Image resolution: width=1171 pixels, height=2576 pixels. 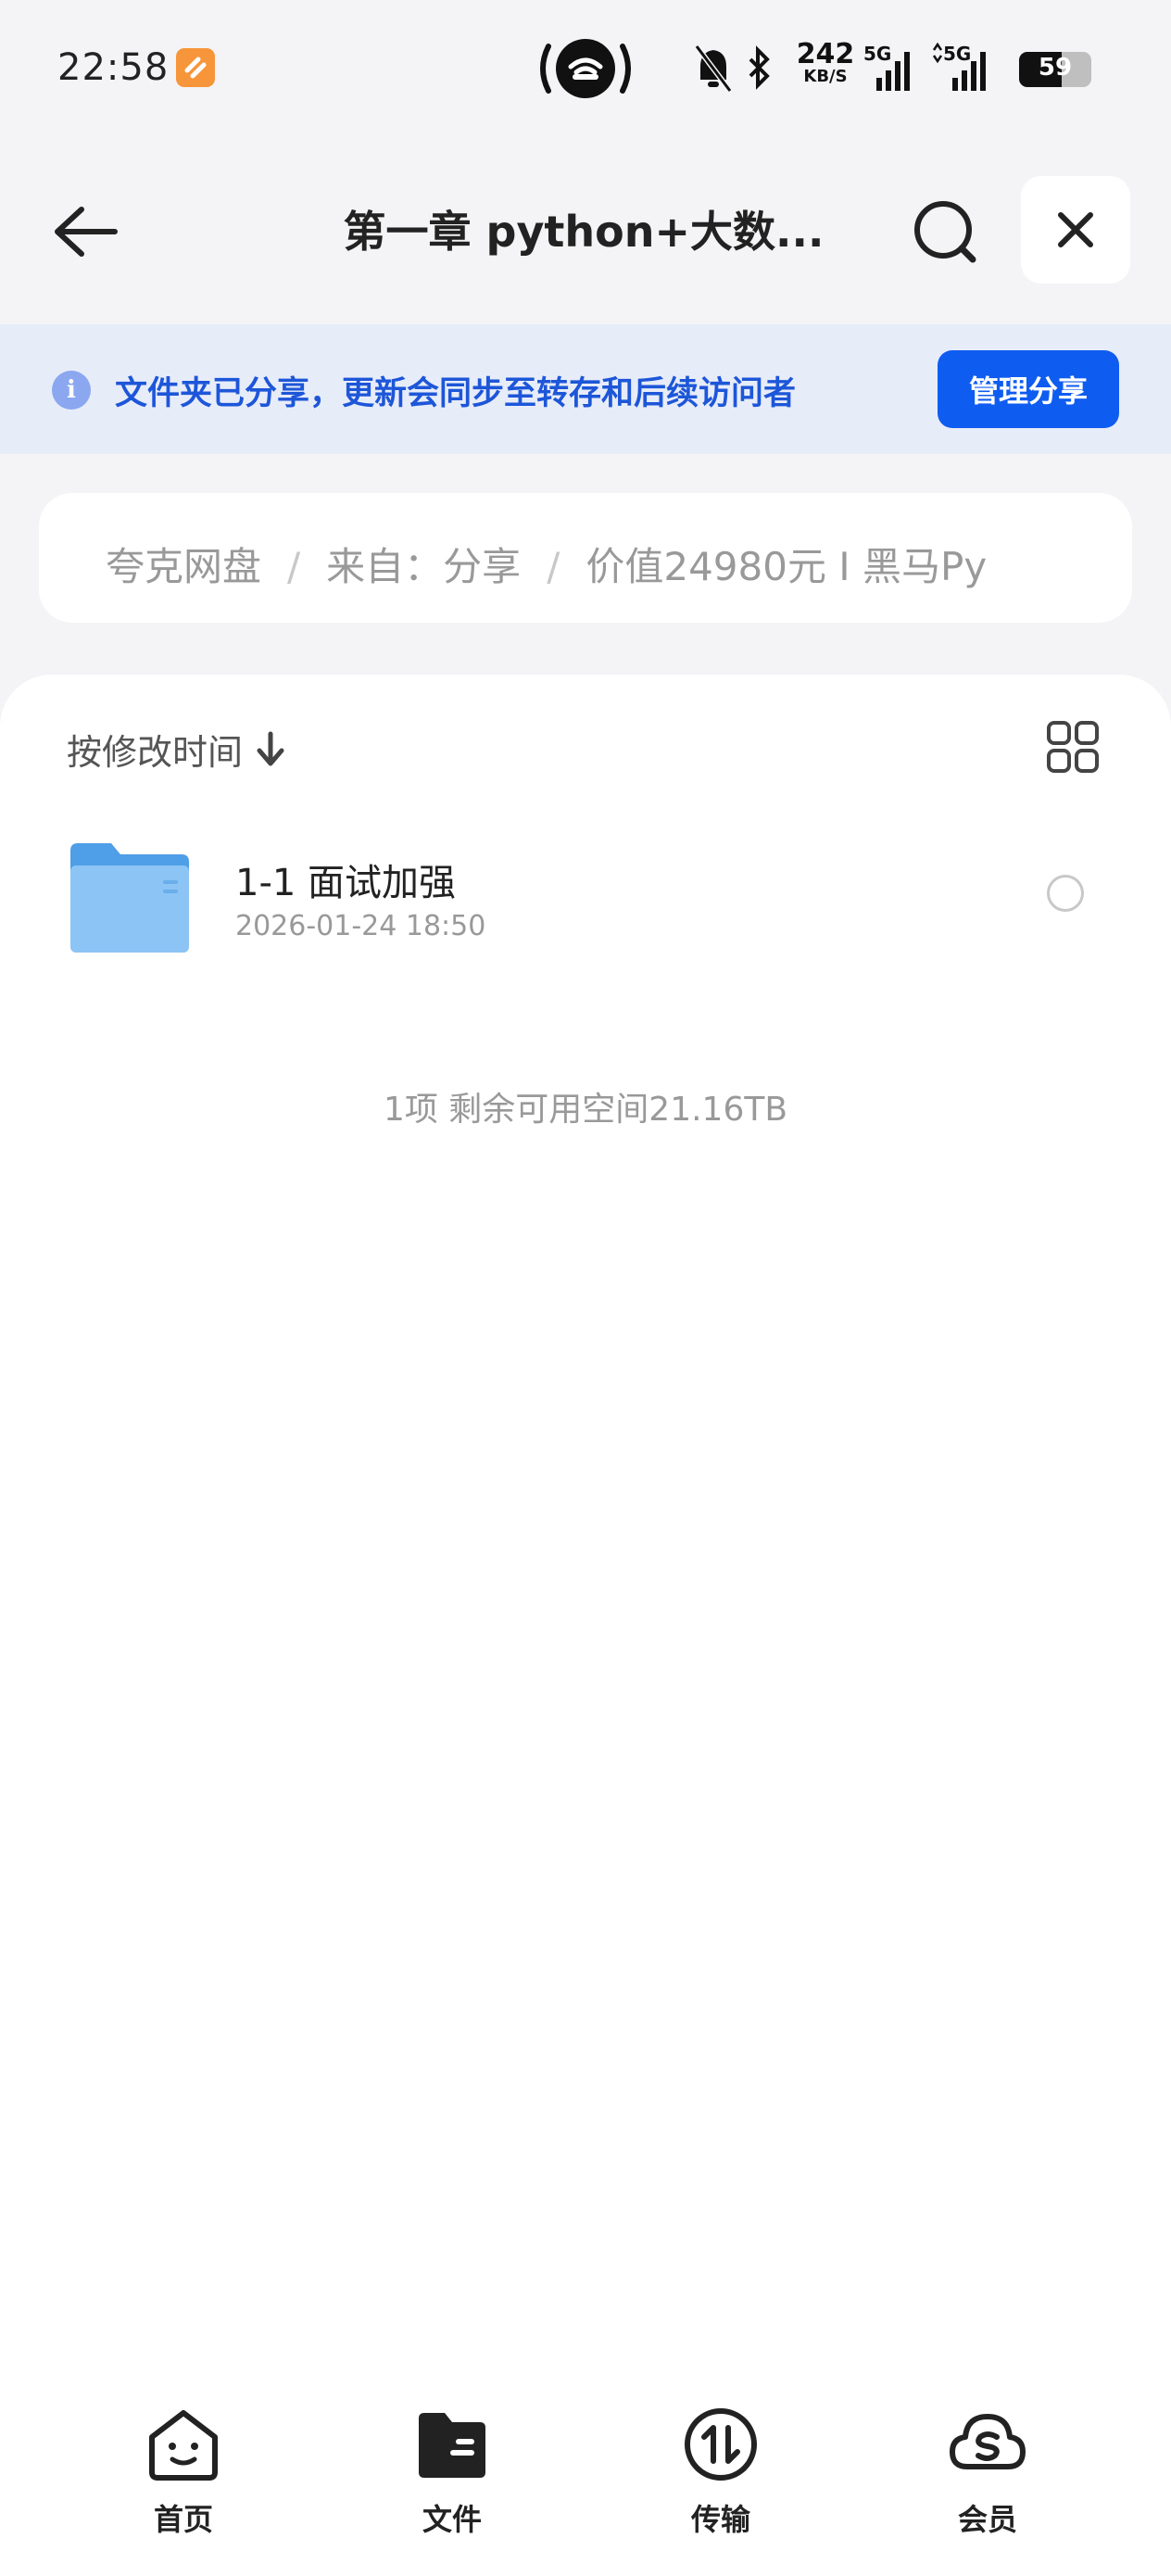 I want to click on nav-label-vip: 会员, so click(x=987, y=2519).